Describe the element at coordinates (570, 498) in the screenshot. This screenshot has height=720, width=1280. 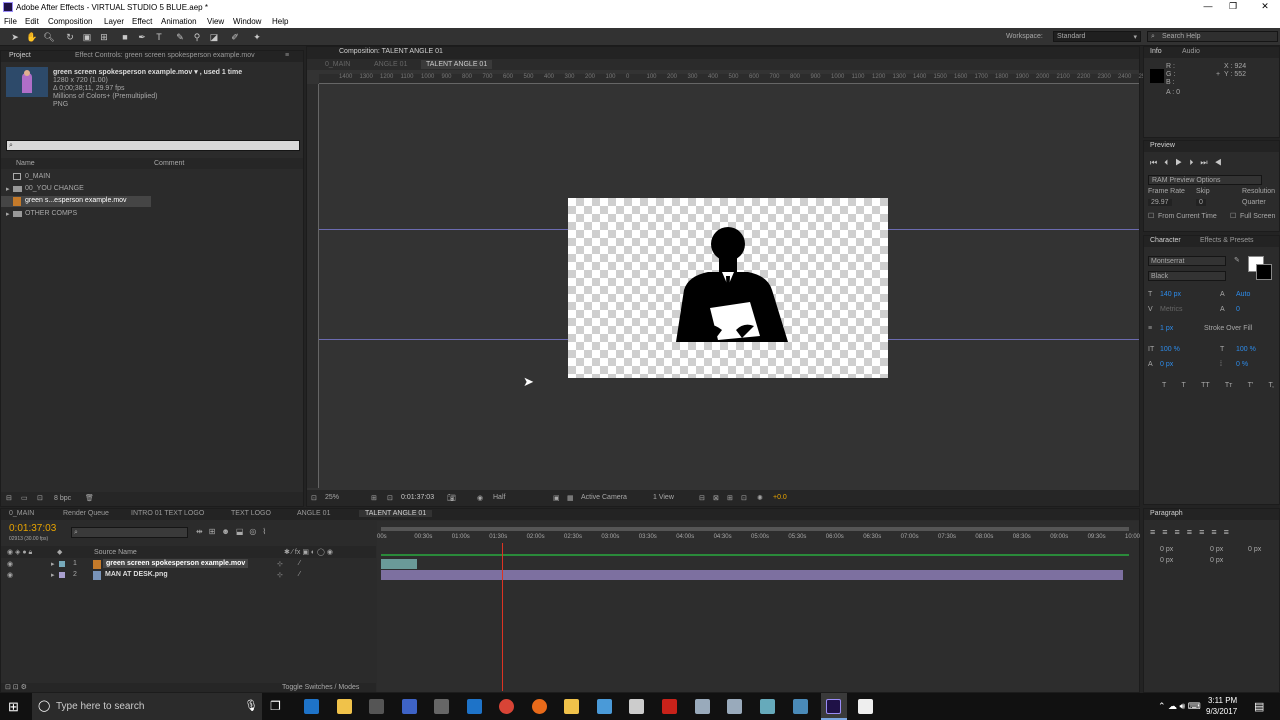
I see `transparency-grid-icon: ▦` at that location.